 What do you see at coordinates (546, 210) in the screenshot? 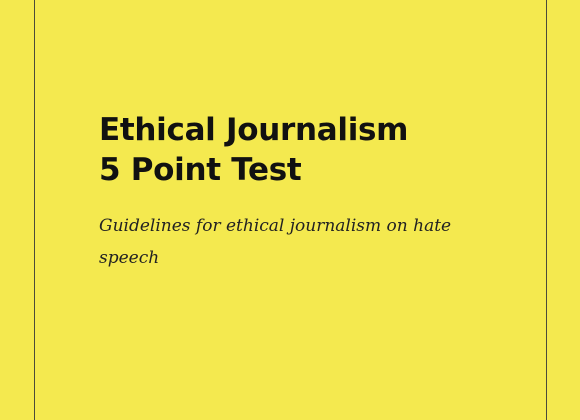
I see `right-border-rule` at bounding box center [546, 210].